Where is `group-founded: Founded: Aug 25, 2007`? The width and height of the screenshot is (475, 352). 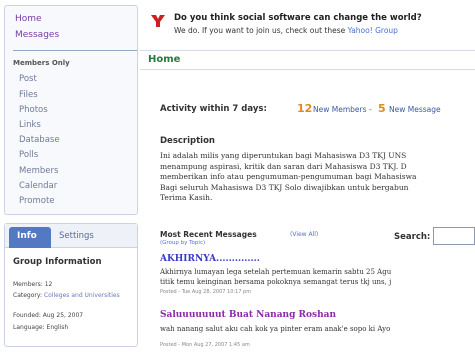
group-founded: Founded: Aug 25, 2007 is located at coordinates (48, 315).